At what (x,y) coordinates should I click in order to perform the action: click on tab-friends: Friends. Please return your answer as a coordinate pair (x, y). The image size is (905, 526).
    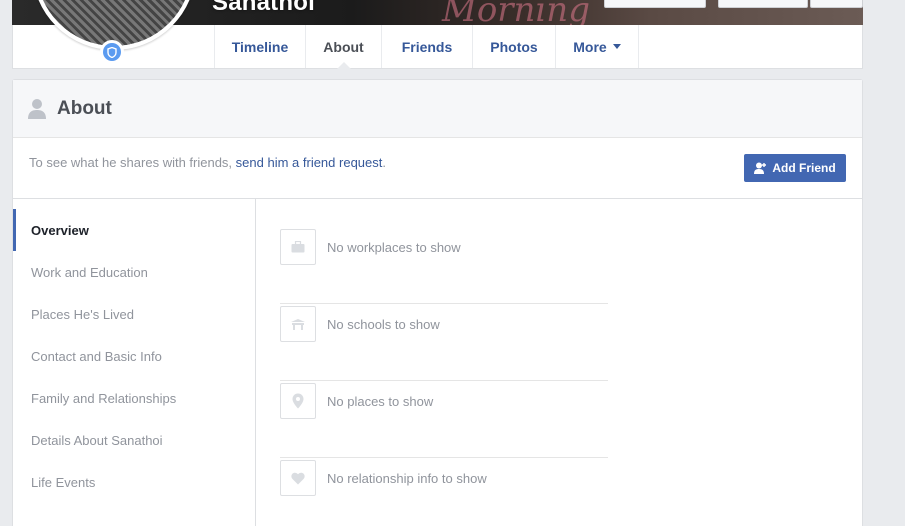
    Looking at the image, I should click on (427, 46).